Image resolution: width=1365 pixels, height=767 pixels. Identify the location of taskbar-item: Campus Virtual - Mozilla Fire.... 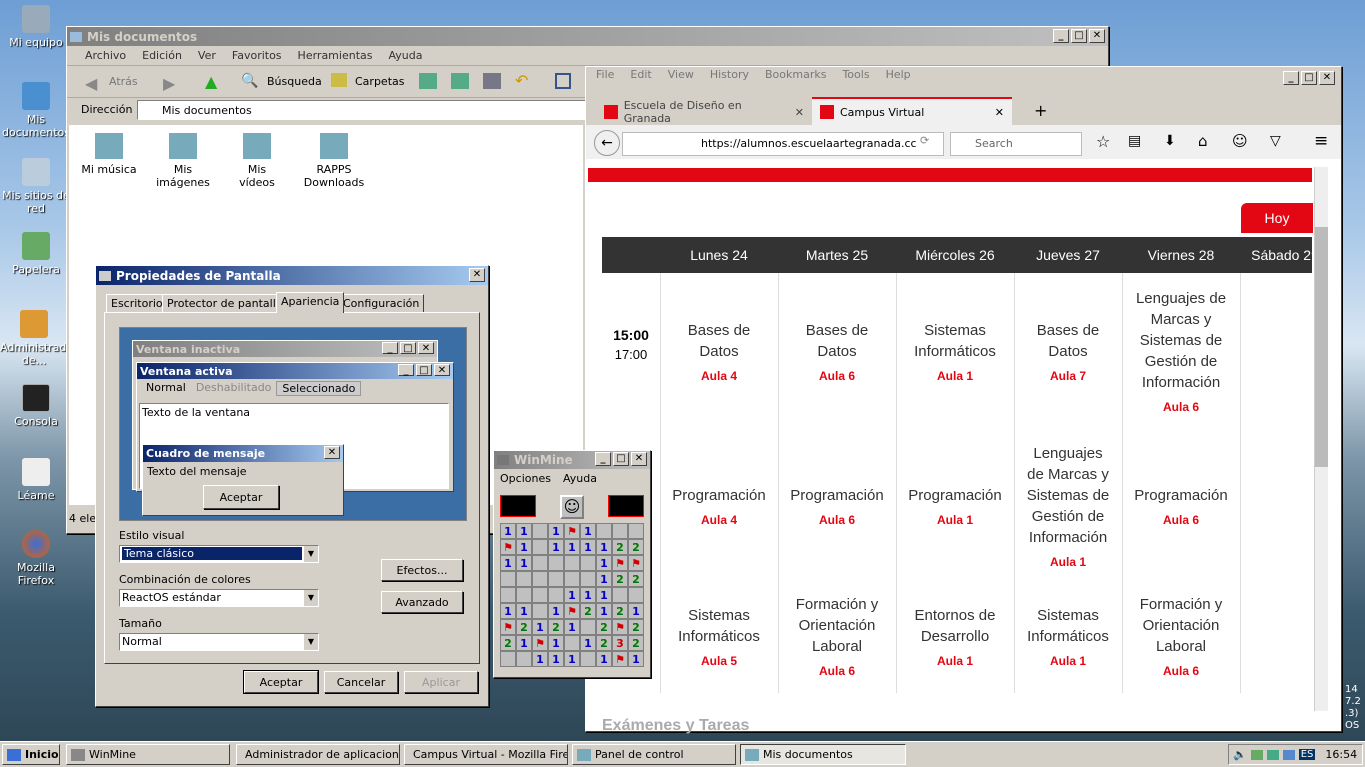
(486, 754).